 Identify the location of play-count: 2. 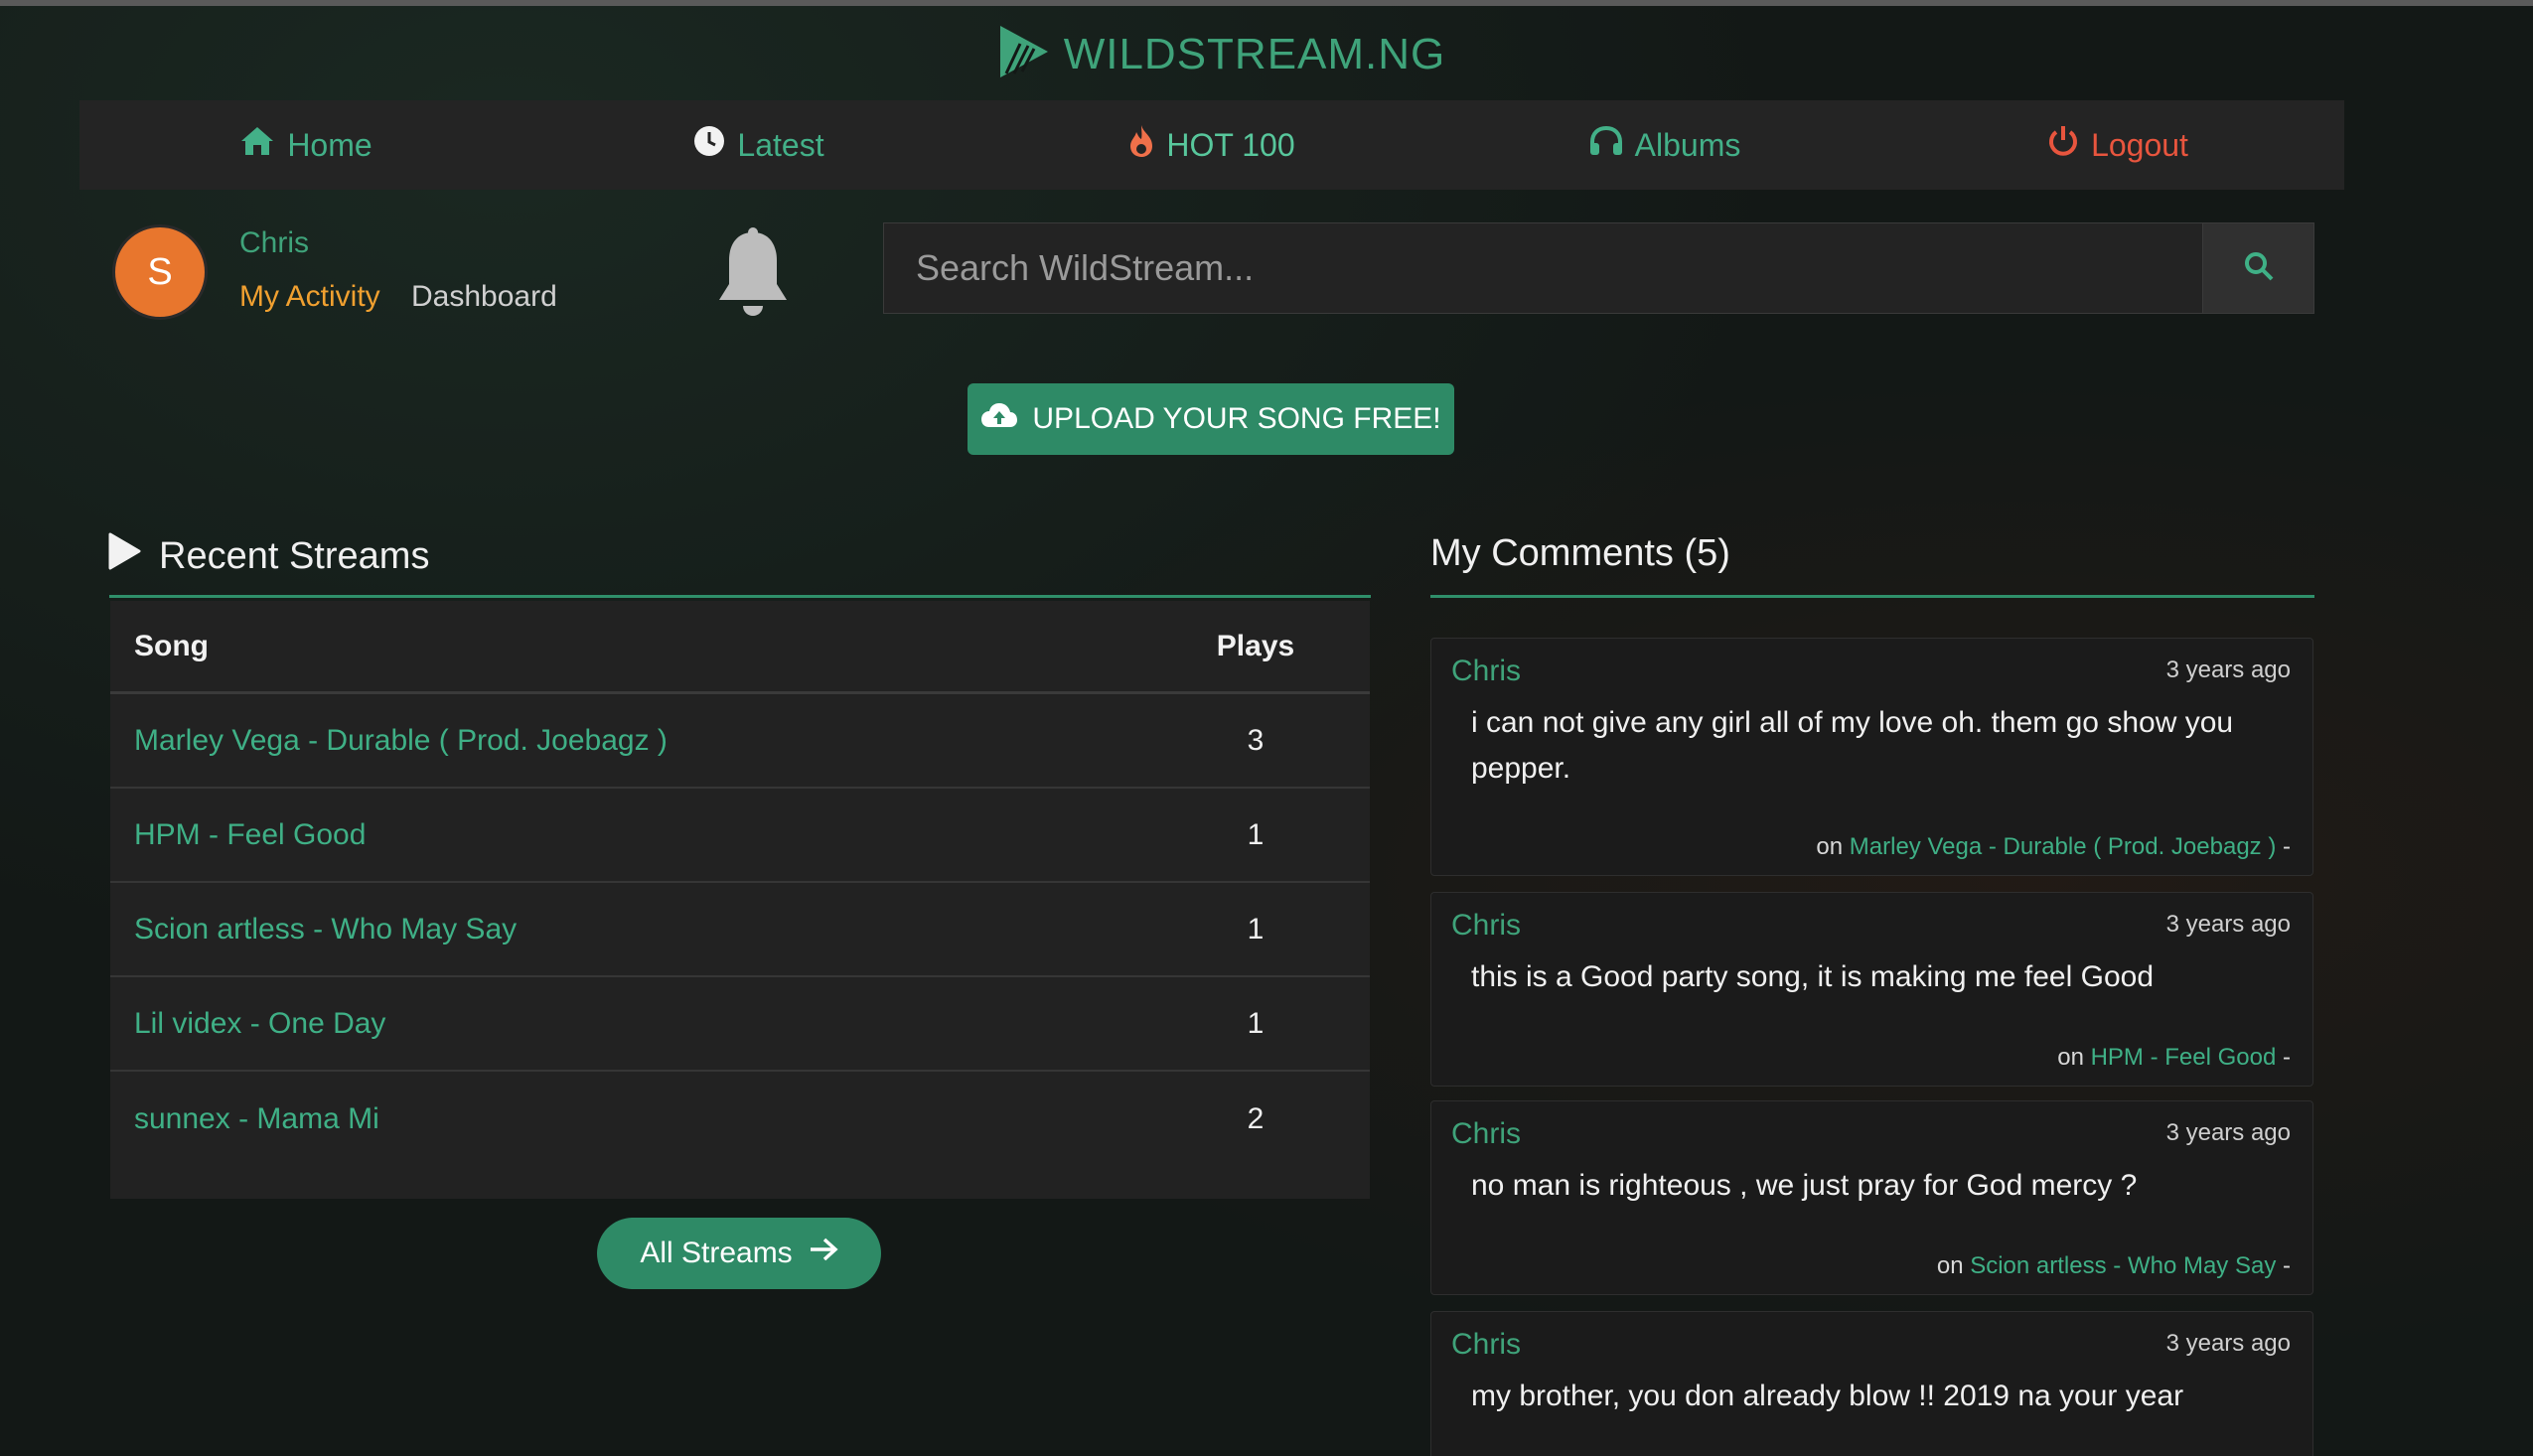
(1256, 1118).